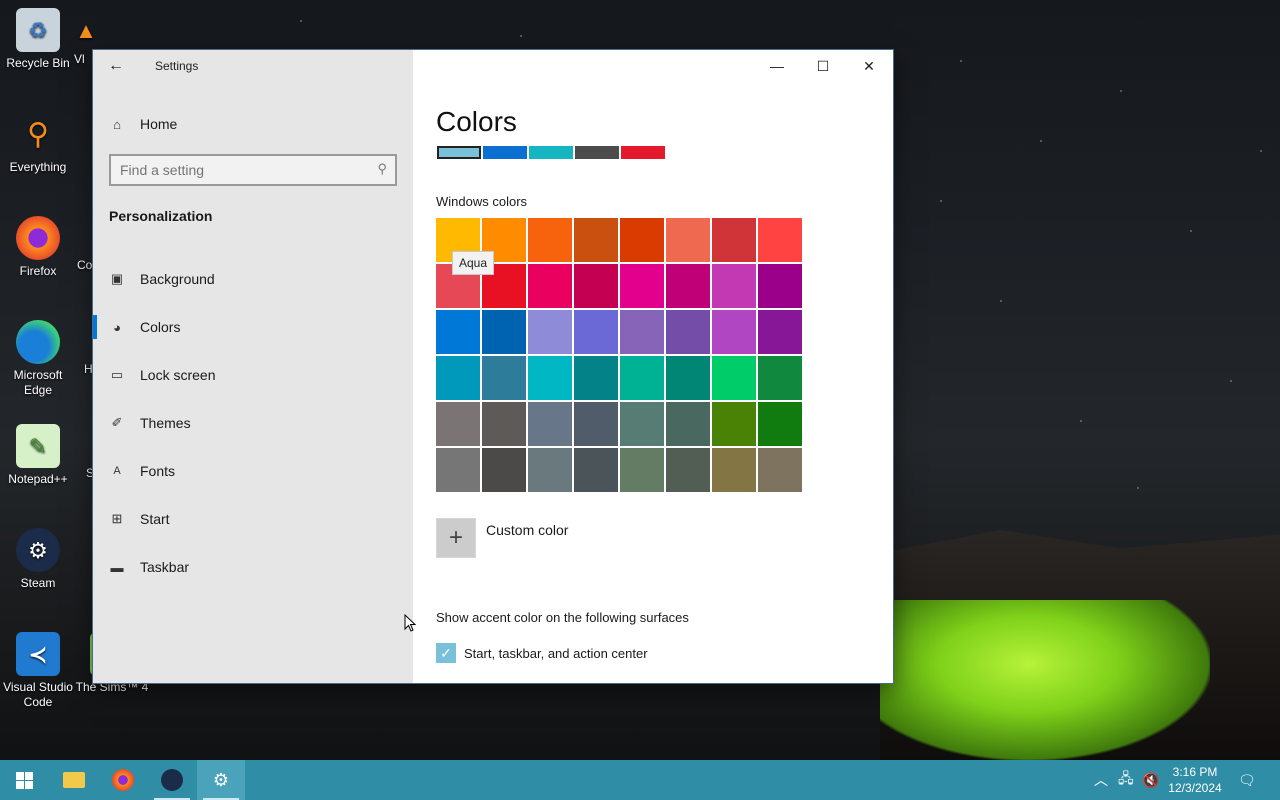  I want to click on file-explorer-button, so click(74, 780).